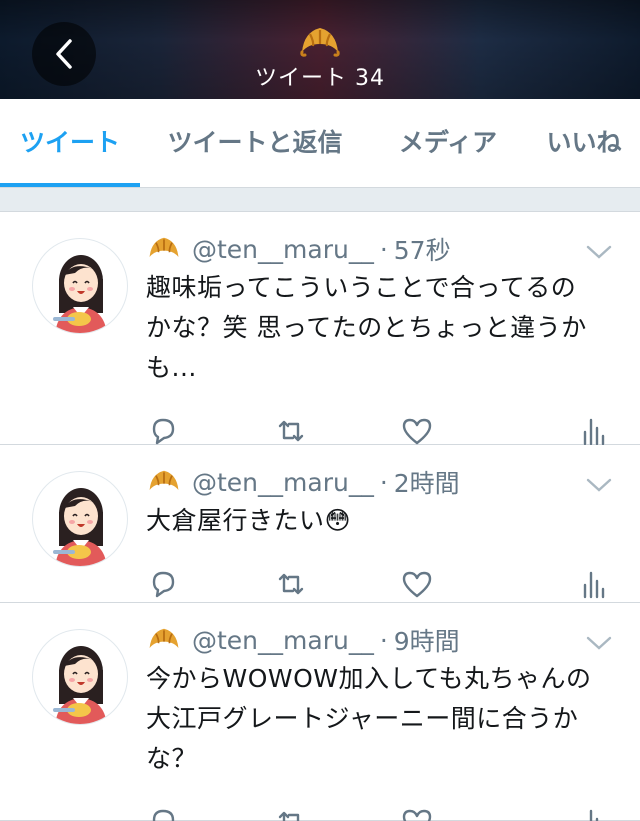 The height and width of the screenshot is (821, 640). What do you see at coordinates (70, 143) in the screenshot?
I see `tab-tweets: ツイート` at bounding box center [70, 143].